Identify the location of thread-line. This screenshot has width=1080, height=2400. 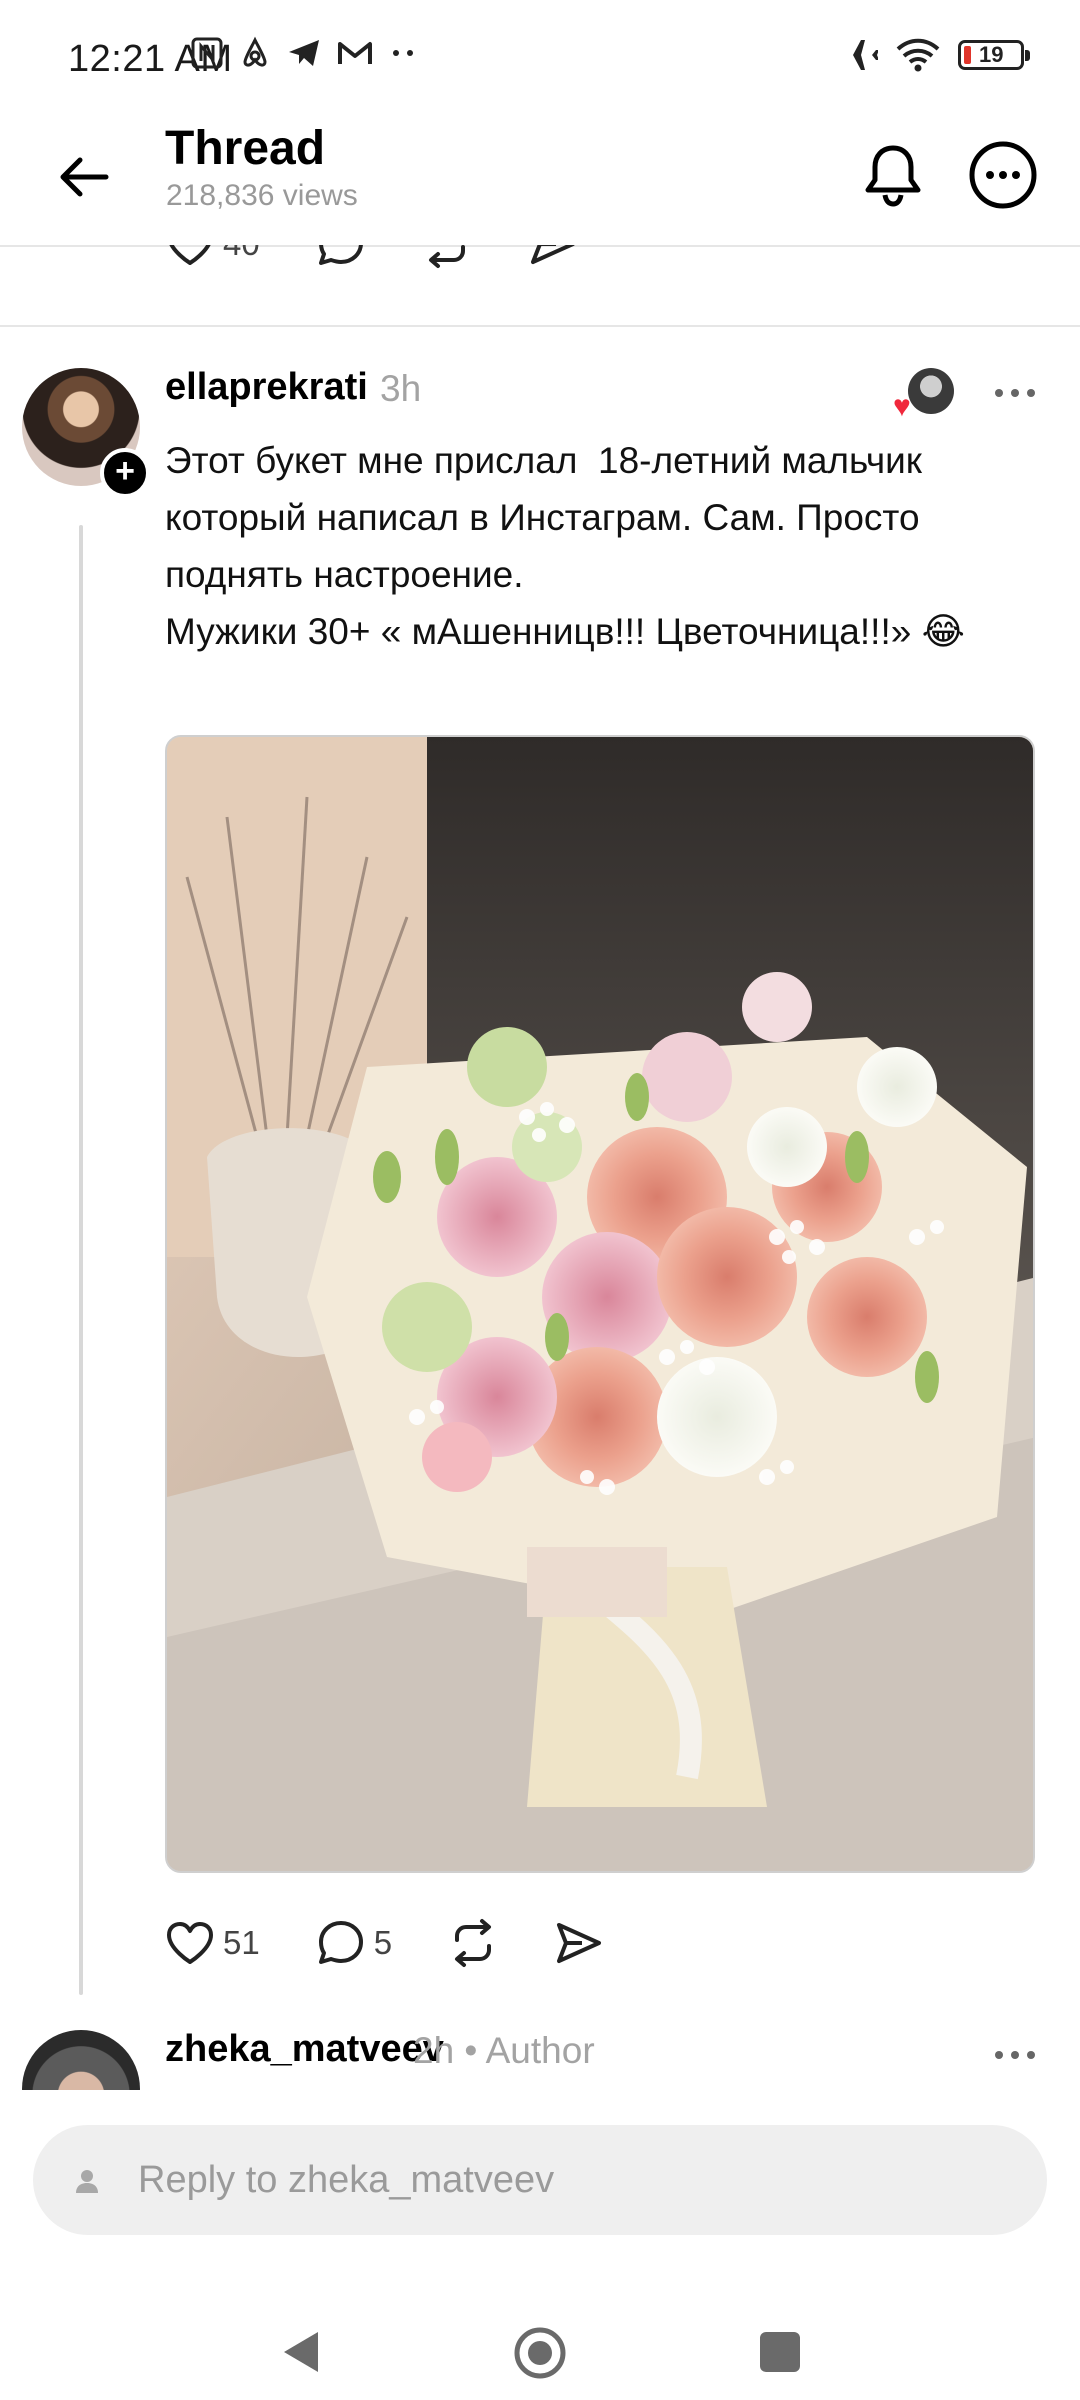
(81, 1260).